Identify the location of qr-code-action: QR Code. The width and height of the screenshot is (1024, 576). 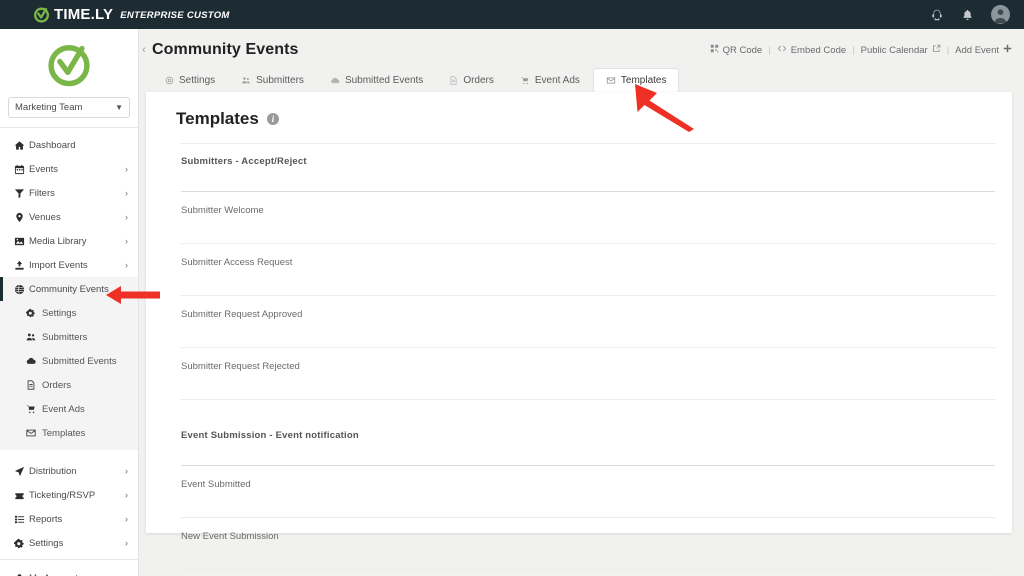
(736, 50).